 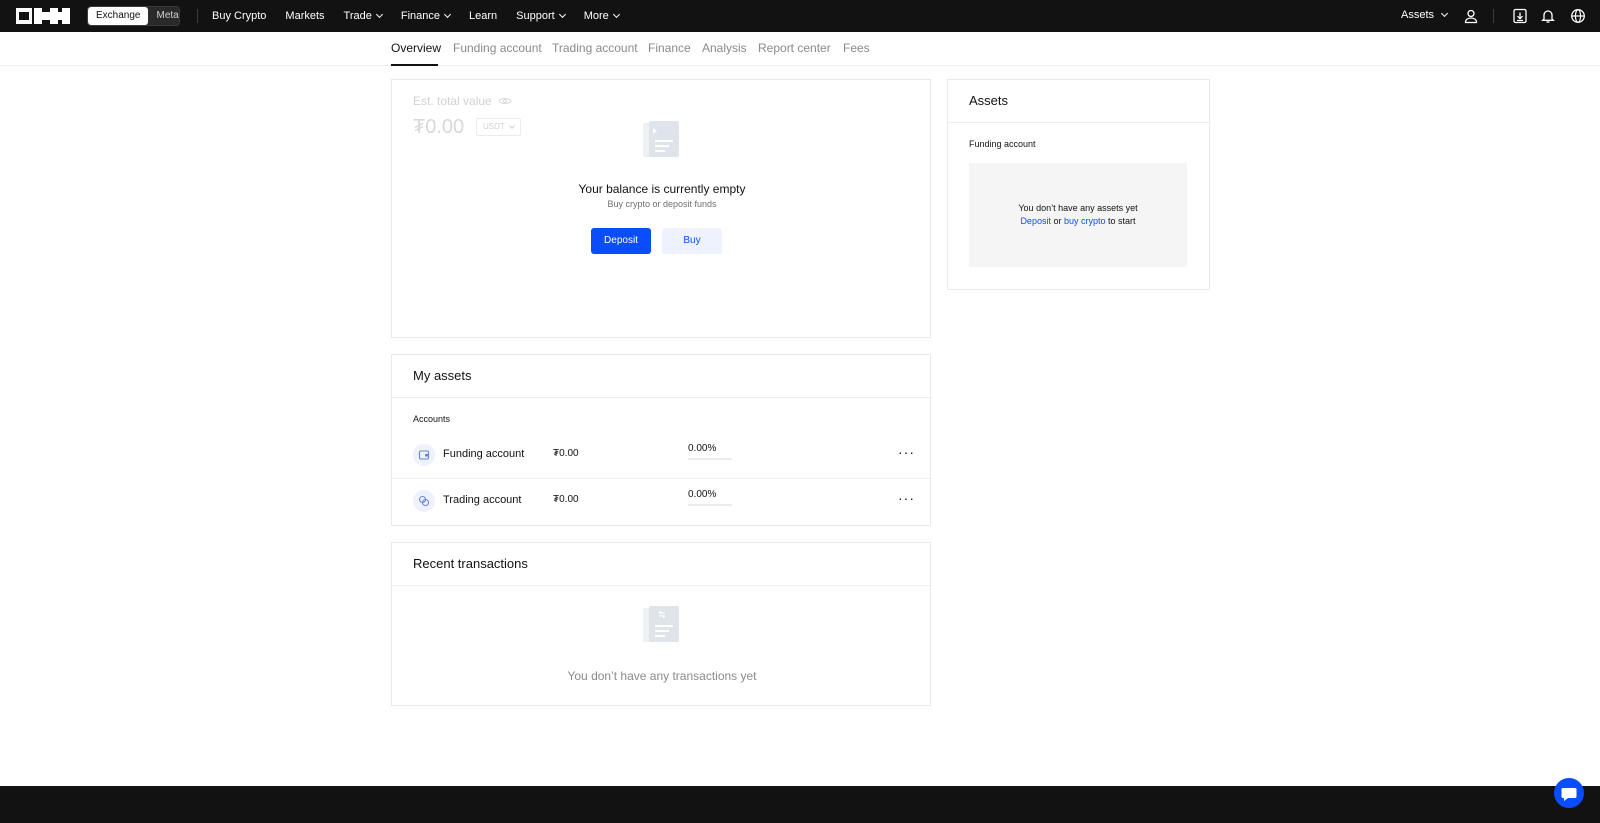 What do you see at coordinates (662, 189) in the screenshot?
I see `empty-balance-title: Your balance is currently empty` at bounding box center [662, 189].